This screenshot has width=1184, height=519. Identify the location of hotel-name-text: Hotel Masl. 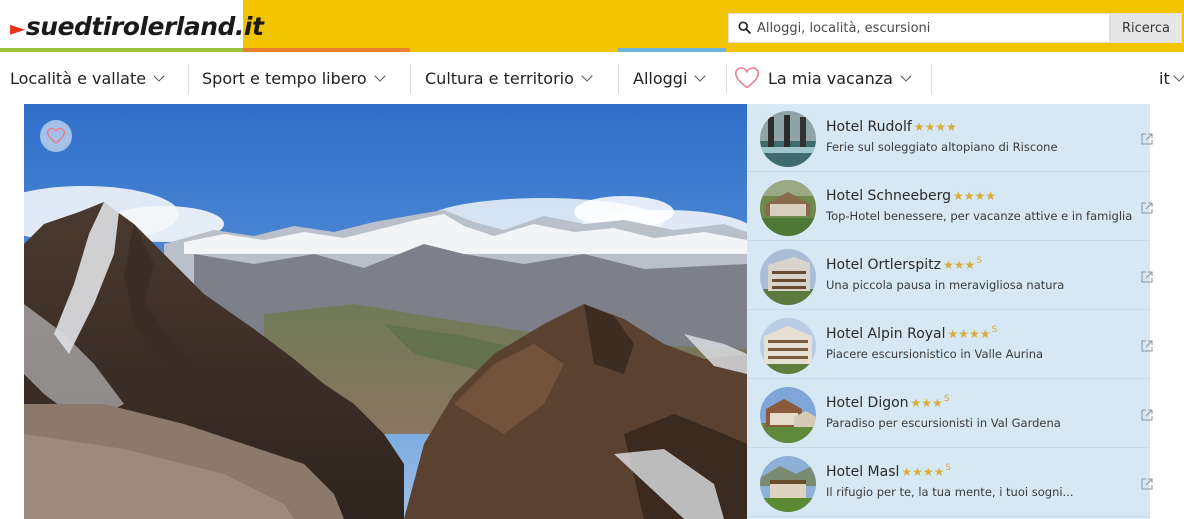
(863, 472).